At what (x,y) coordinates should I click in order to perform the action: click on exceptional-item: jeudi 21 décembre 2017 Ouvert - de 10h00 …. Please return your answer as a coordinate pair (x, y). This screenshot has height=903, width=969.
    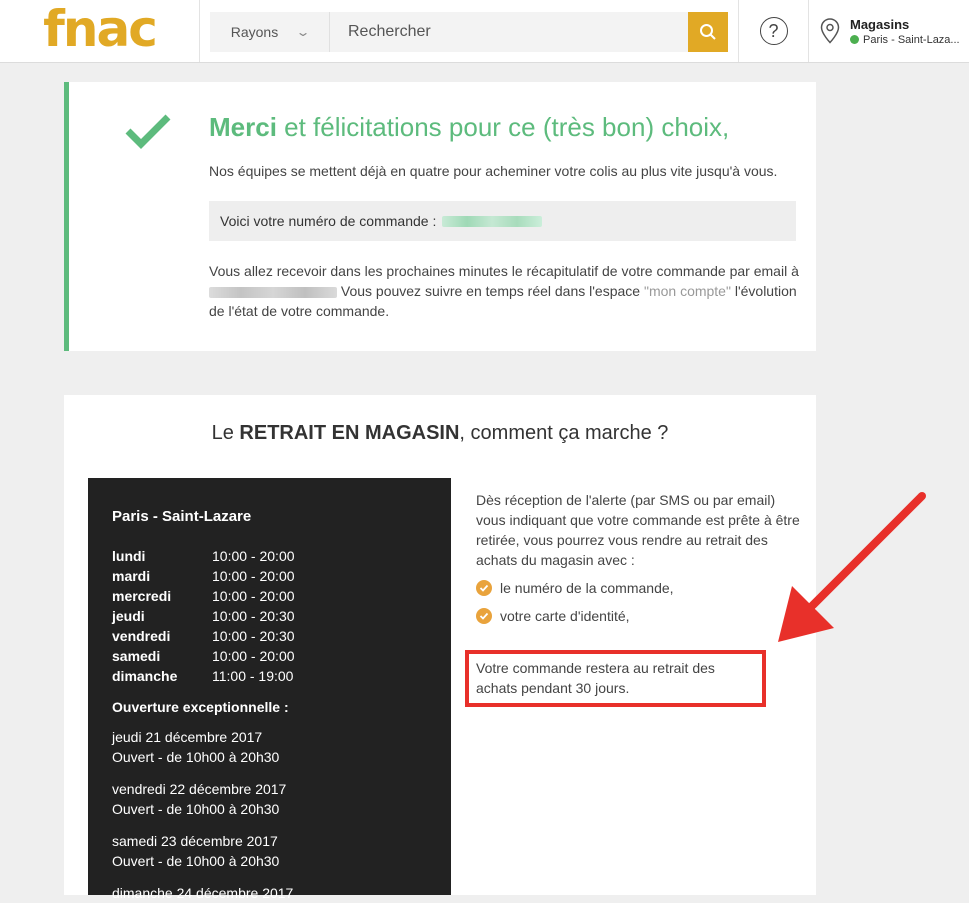
    Looking at the image, I should click on (269, 747).